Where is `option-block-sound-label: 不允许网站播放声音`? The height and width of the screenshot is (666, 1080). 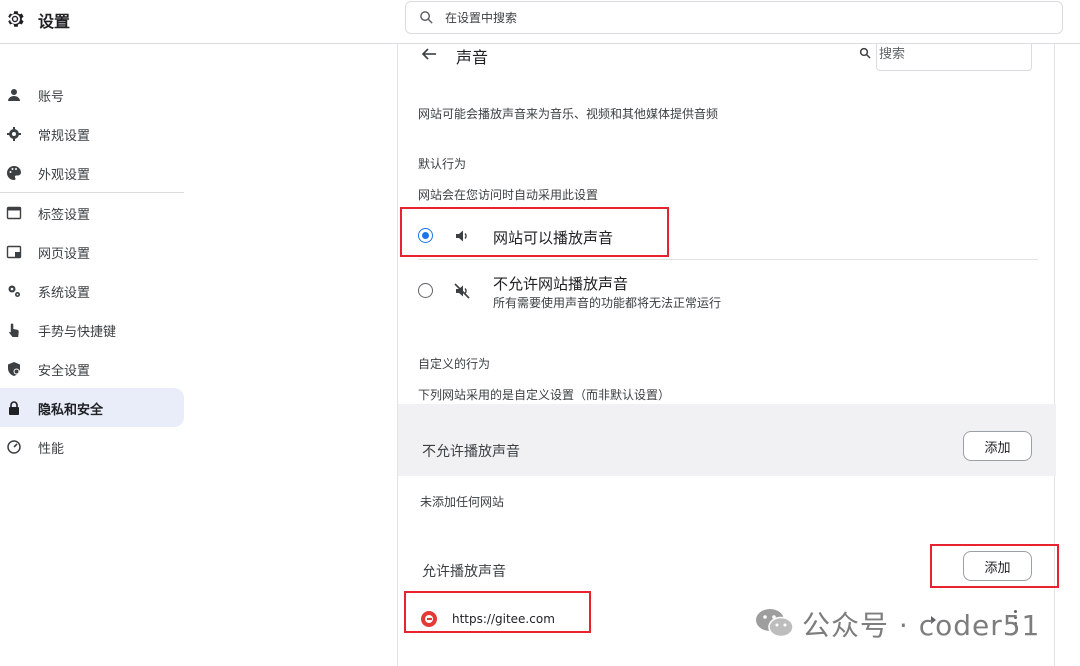 option-block-sound-label: 不允许网站播放声音 is located at coordinates (561, 284).